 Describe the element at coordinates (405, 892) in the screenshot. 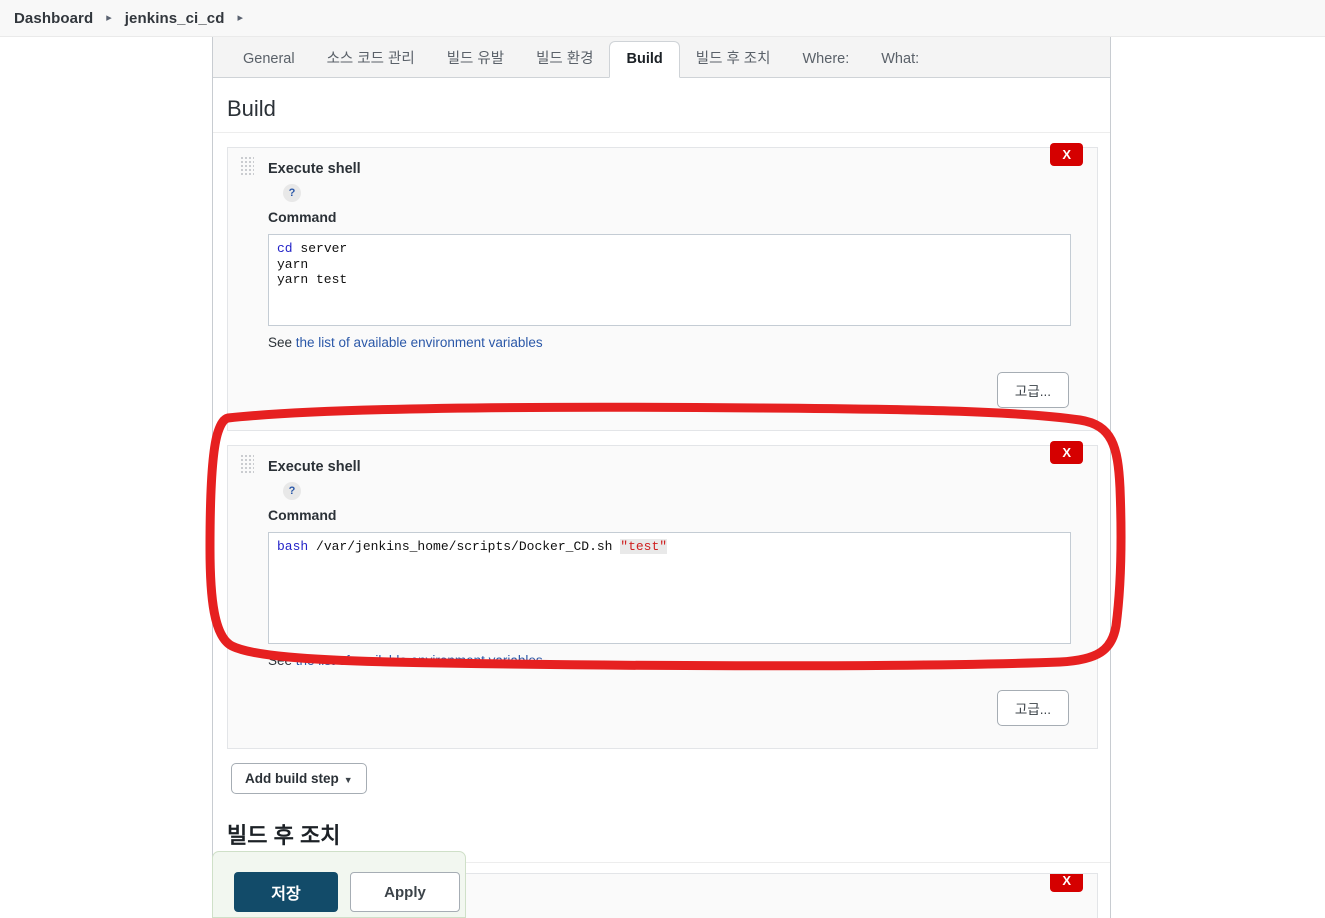

I see `apply-button: Apply` at that location.